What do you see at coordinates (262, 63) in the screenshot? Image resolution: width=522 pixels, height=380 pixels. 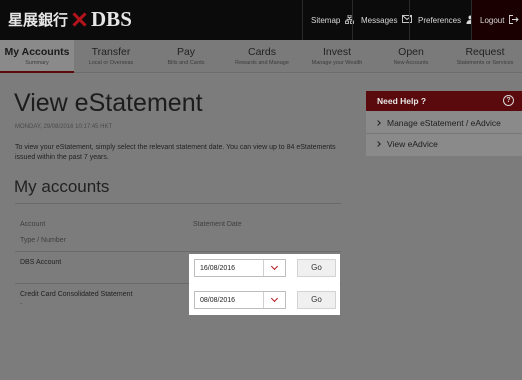 I see `nav-subtitle: Rewards and Manage` at bounding box center [262, 63].